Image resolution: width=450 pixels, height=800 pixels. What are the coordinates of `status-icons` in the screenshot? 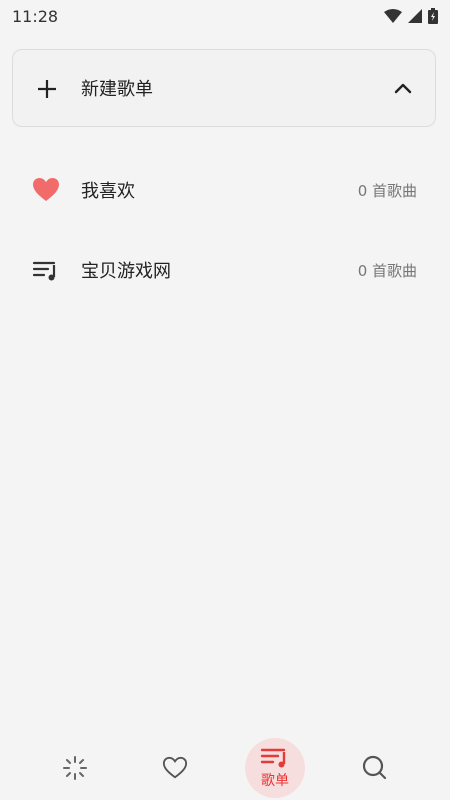 It's located at (411, 16).